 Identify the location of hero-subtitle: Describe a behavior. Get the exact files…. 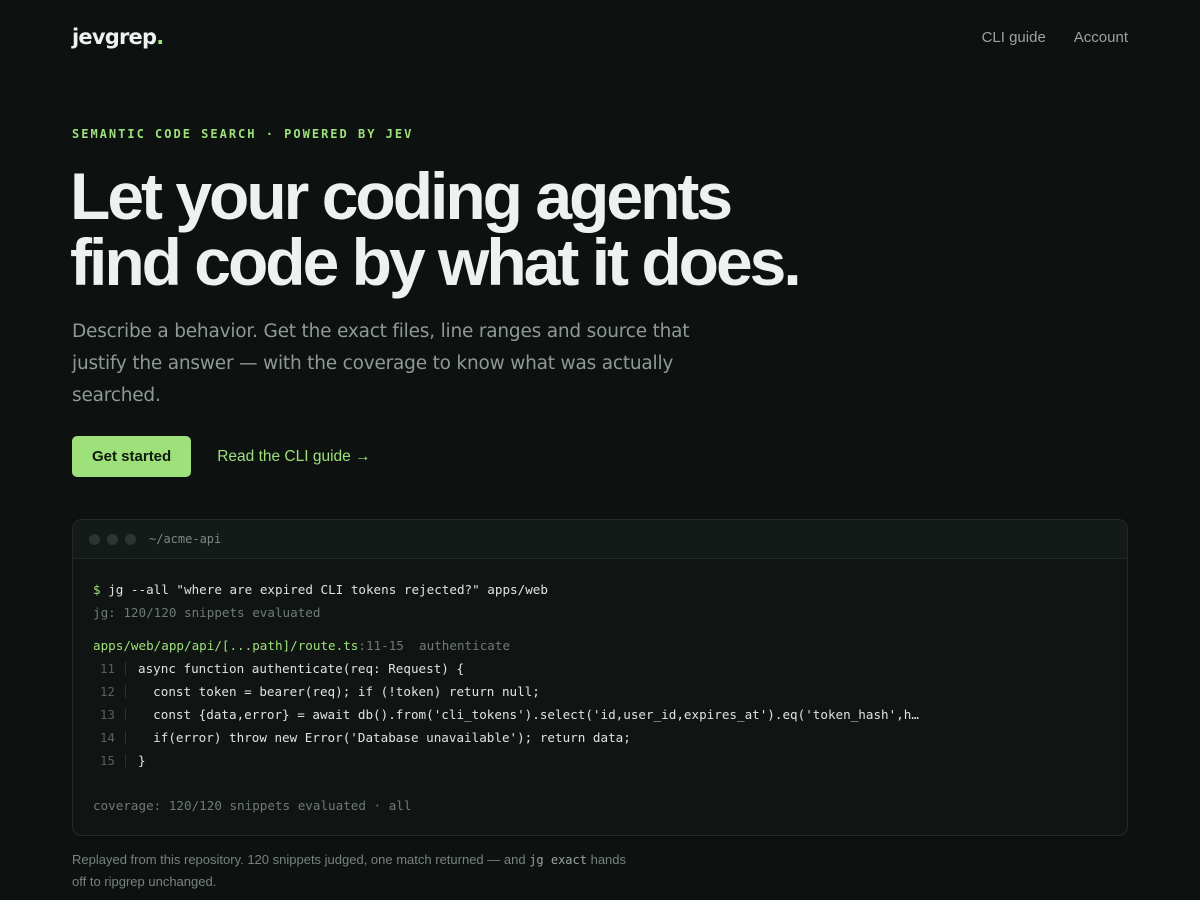
(381, 363).